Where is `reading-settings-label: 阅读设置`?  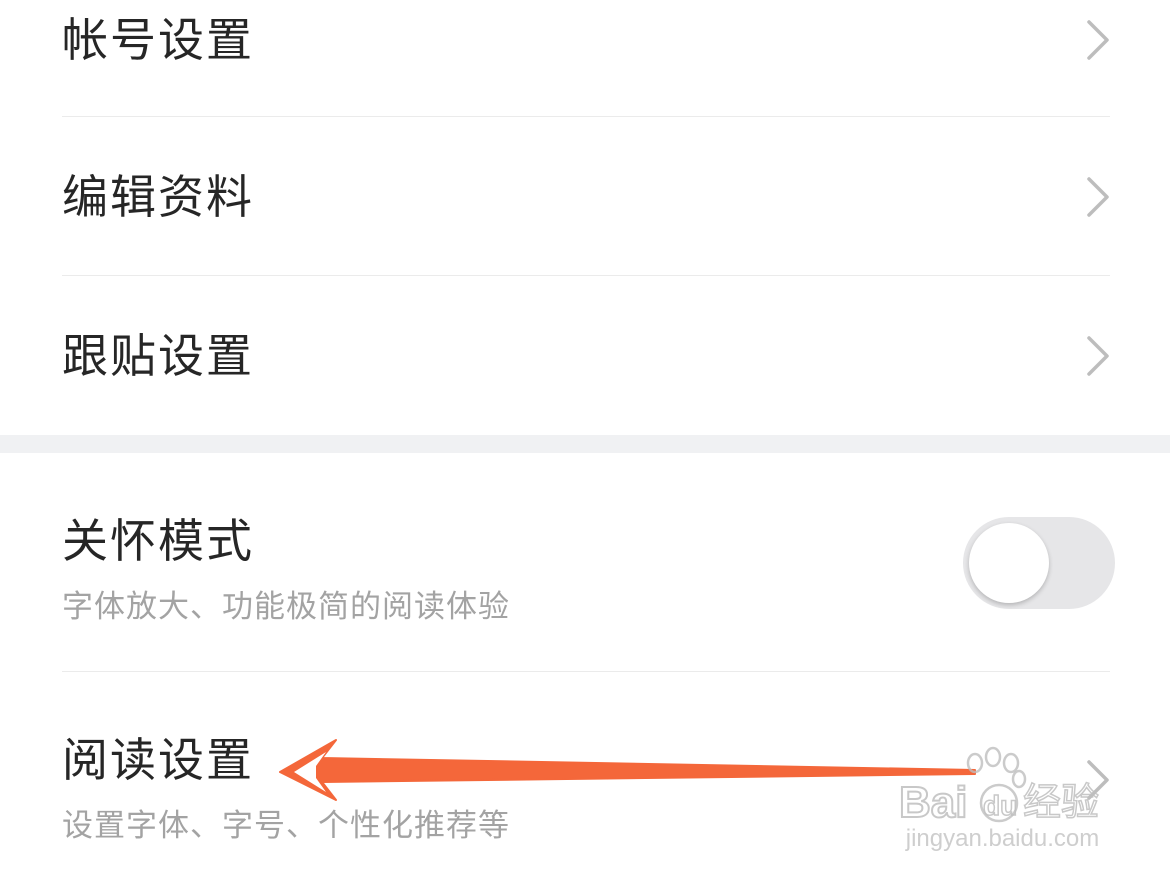 reading-settings-label: 阅读设置 is located at coordinates (158, 760).